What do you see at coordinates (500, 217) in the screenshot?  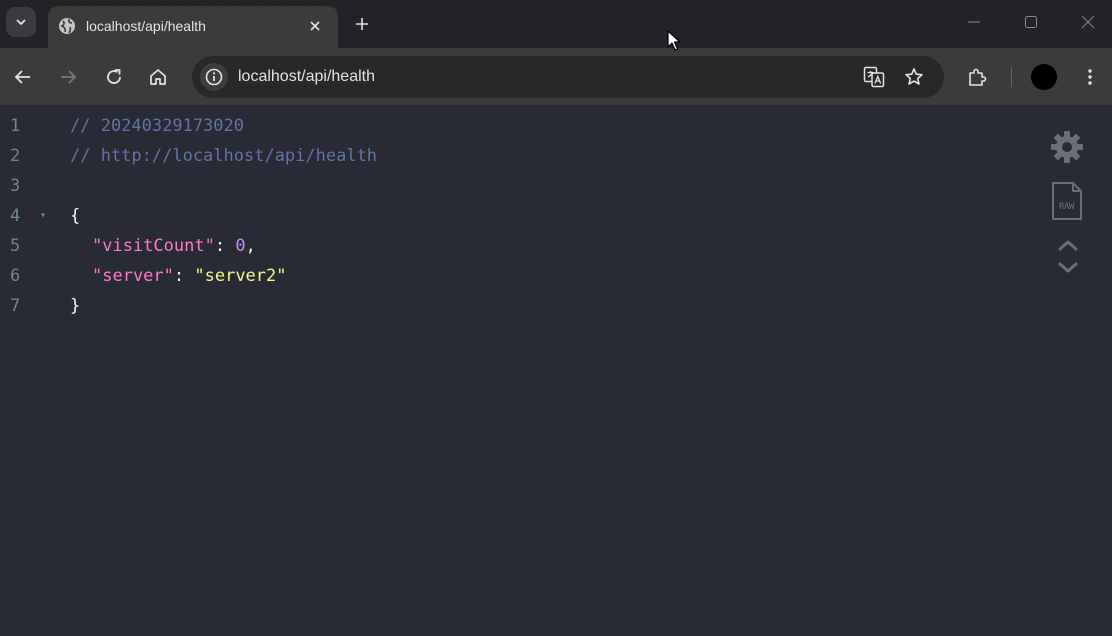 I see `code-line: 4 ▾ {` at bounding box center [500, 217].